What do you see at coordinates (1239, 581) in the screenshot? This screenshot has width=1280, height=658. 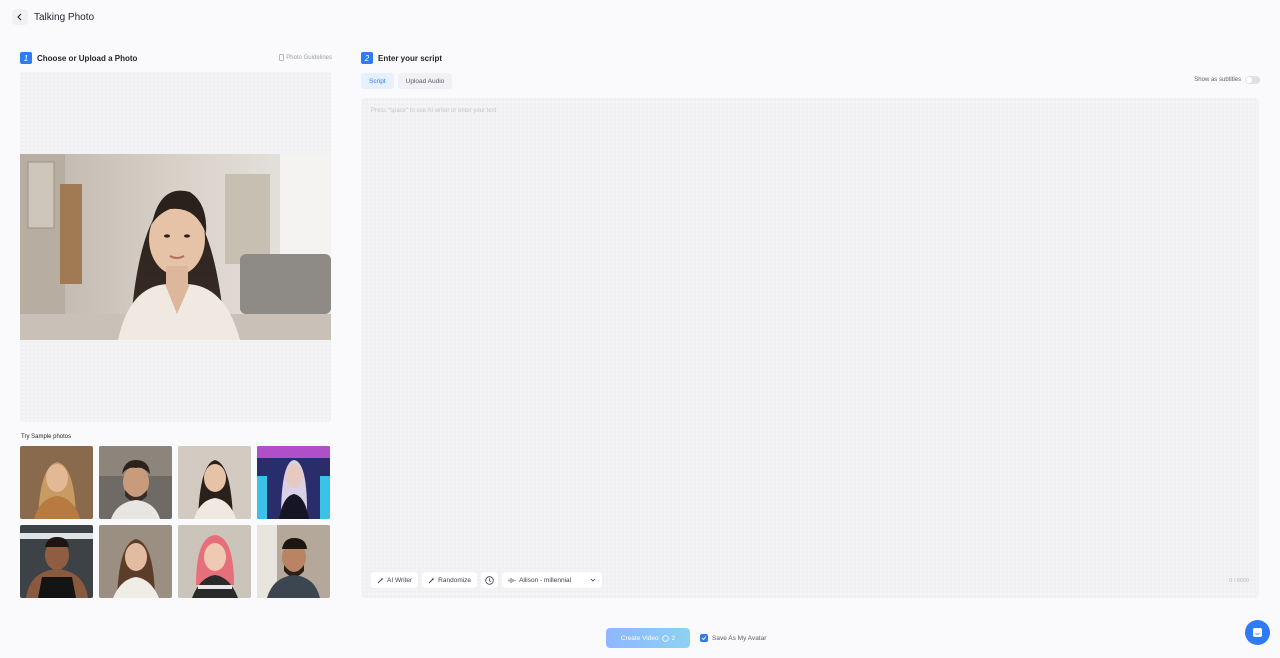 I see `character-counter: 0 / 8000` at bounding box center [1239, 581].